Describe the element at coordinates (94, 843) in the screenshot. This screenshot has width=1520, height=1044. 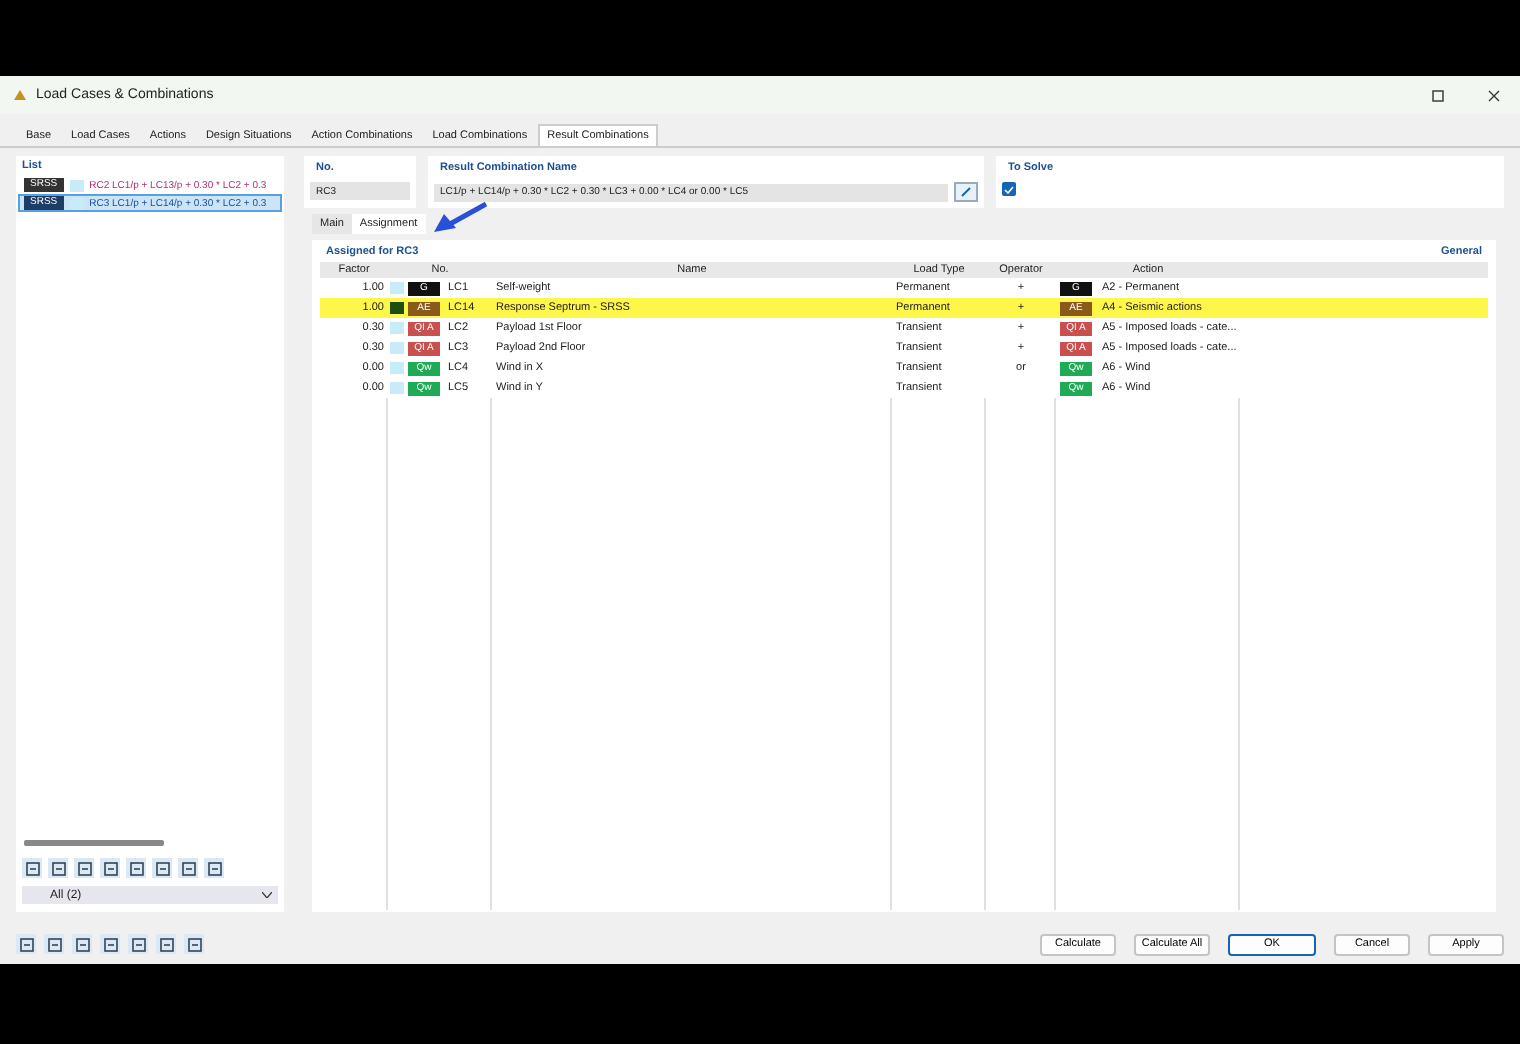
I see `scrollbar` at that location.